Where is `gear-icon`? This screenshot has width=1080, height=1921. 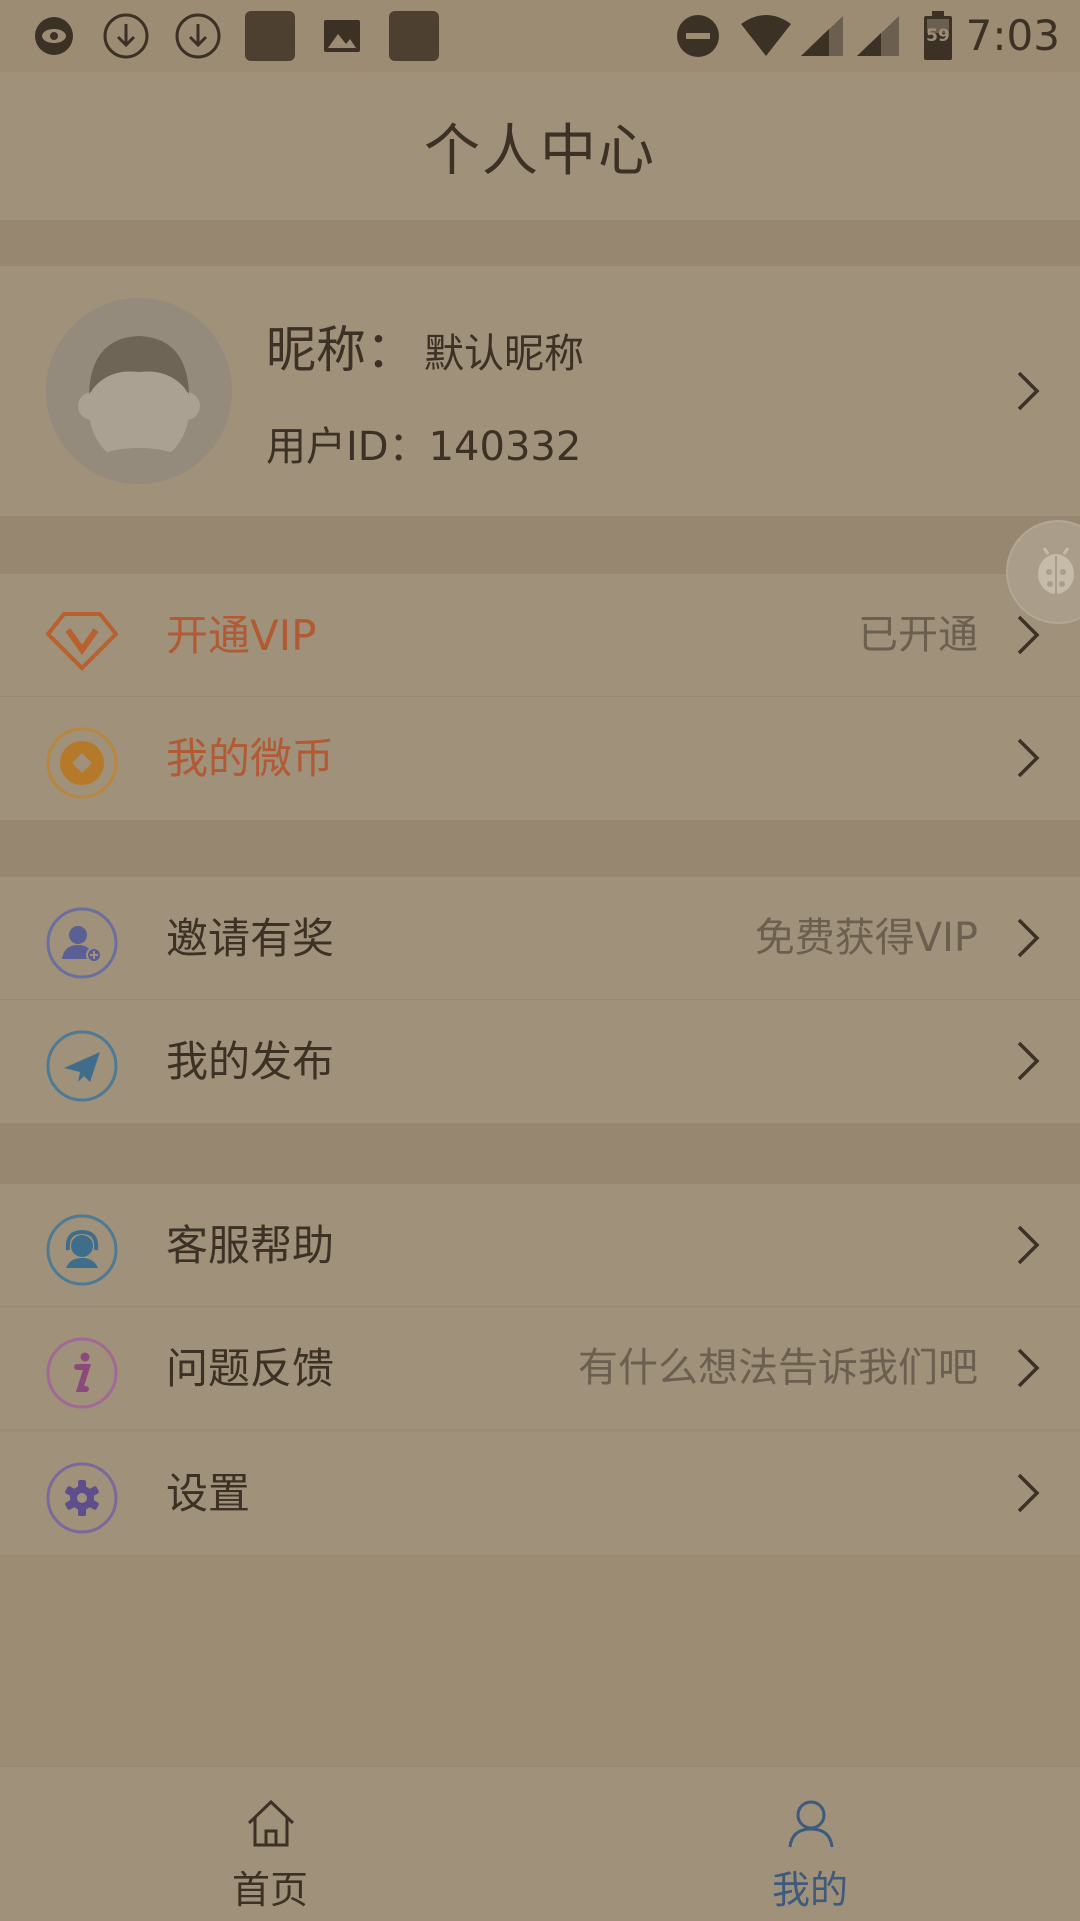 gear-icon is located at coordinates (82, 1498).